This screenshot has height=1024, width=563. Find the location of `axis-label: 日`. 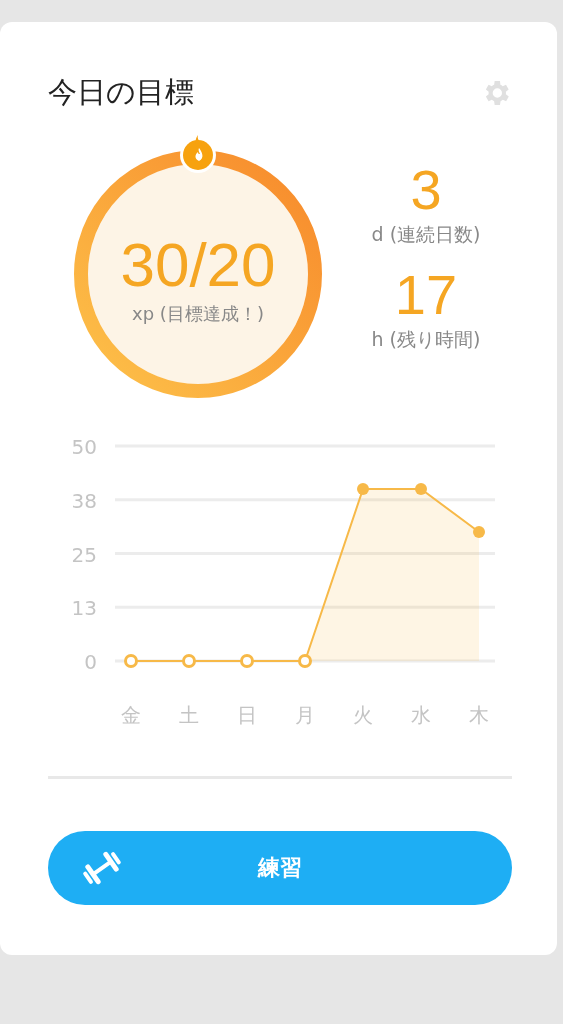

axis-label: 日 is located at coordinates (247, 715).